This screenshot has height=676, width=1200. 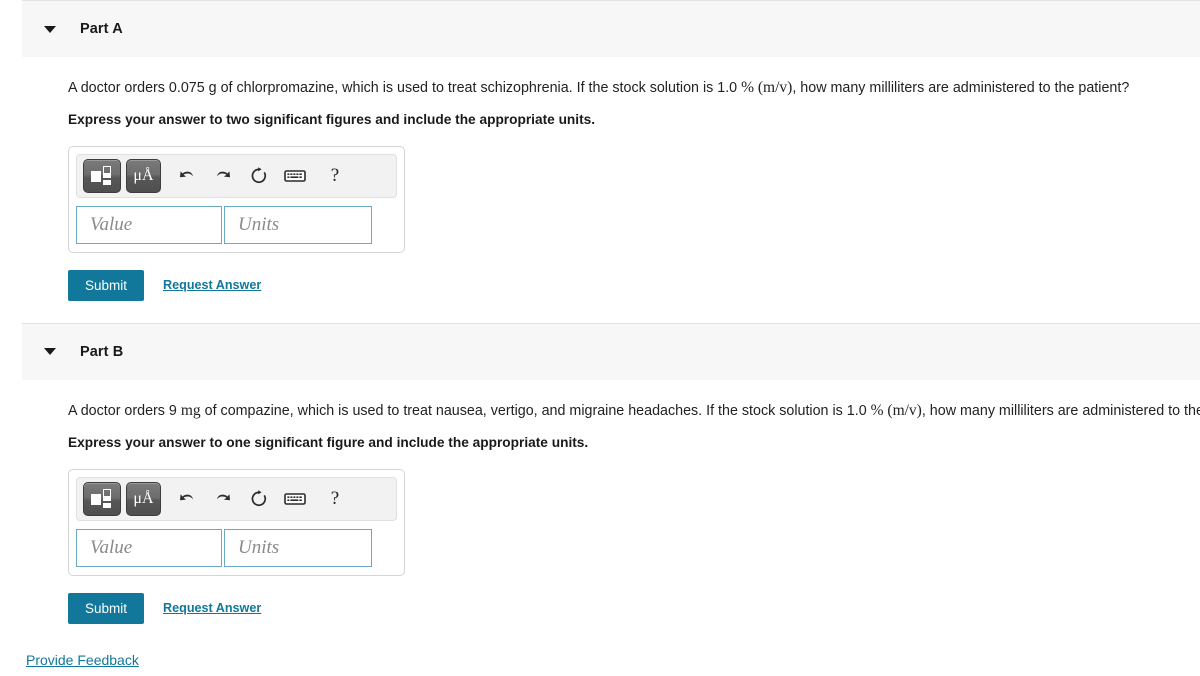 What do you see at coordinates (82, 660) in the screenshot?
I see `provide-feedback-link: Provide Feedback` at bounding box center [82, 660].